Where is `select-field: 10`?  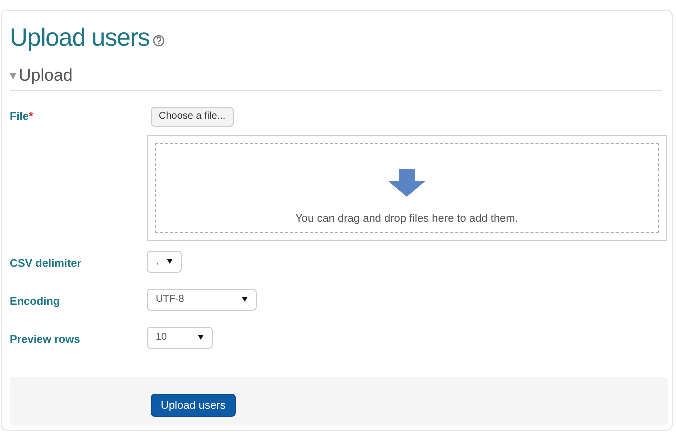 select-field: 10 is located at coordinates (180, 337).